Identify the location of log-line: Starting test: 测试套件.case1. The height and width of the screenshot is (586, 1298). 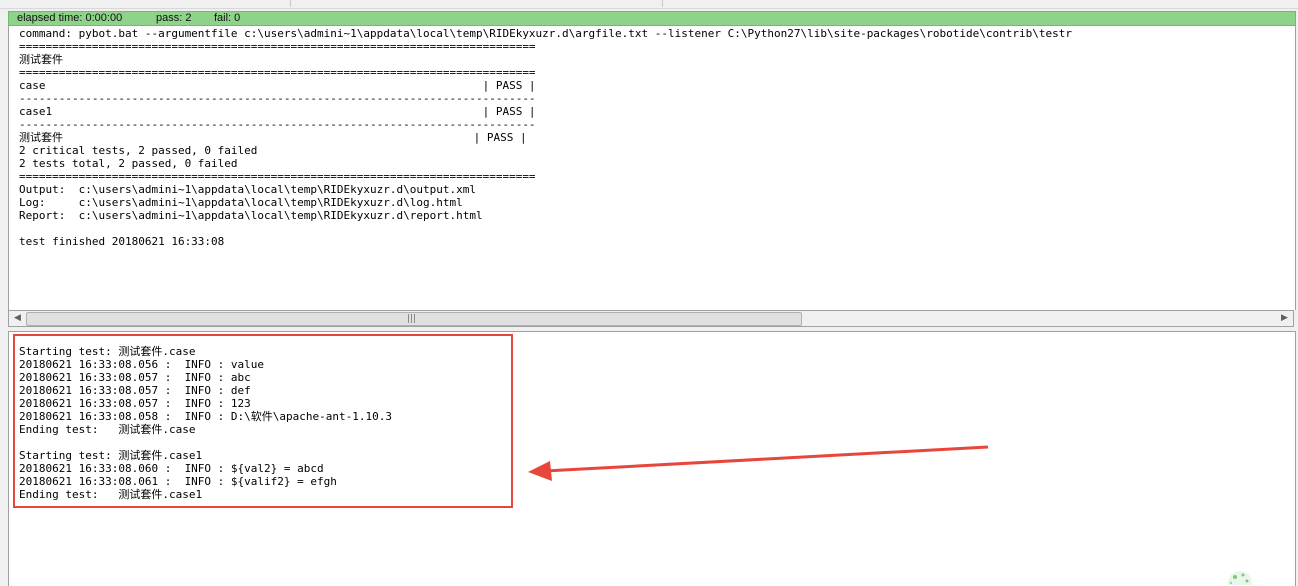
(111, 455).